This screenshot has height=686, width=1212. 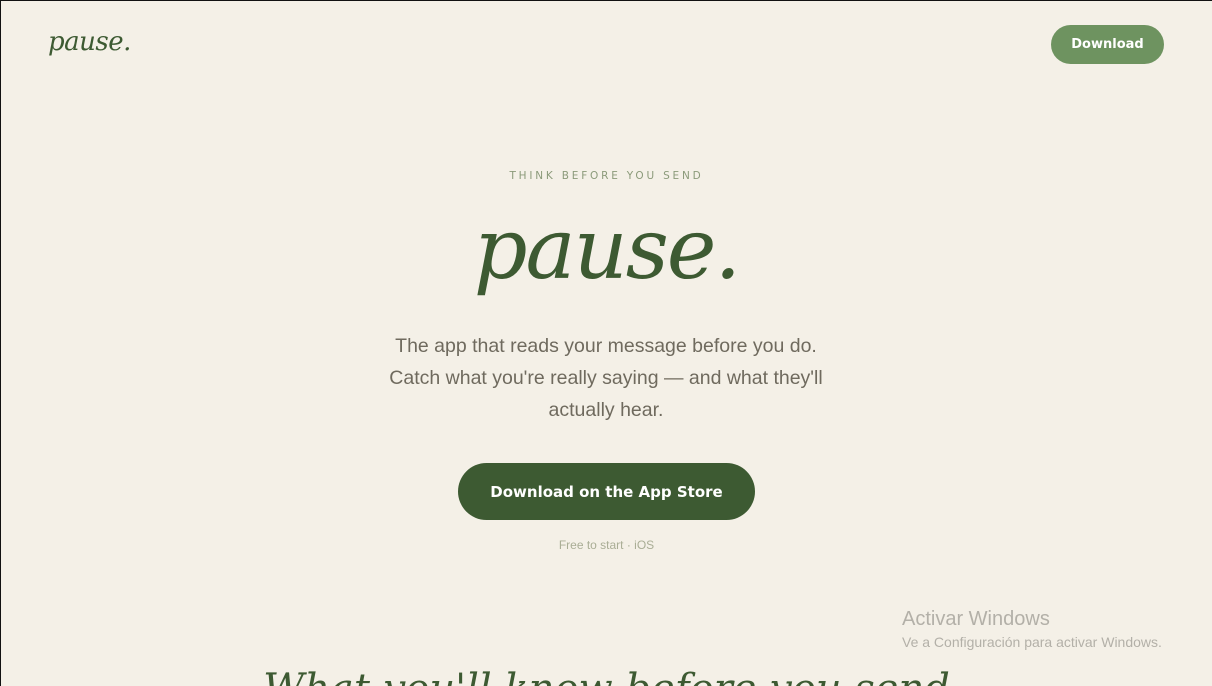 What do you see at coordinates (1032, 642) in the screenshot?
I see `watermark-subtitle: Ve a Configuración para activar Windows.` at bounding box center [1032, 642].